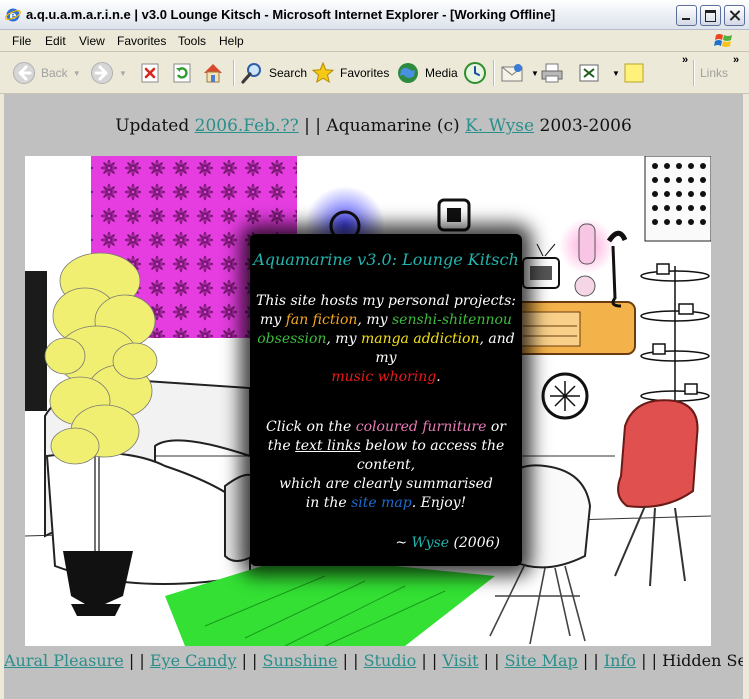 This screenshot has width=749, height=699. I want to click on home-icon, so click(213, 73).